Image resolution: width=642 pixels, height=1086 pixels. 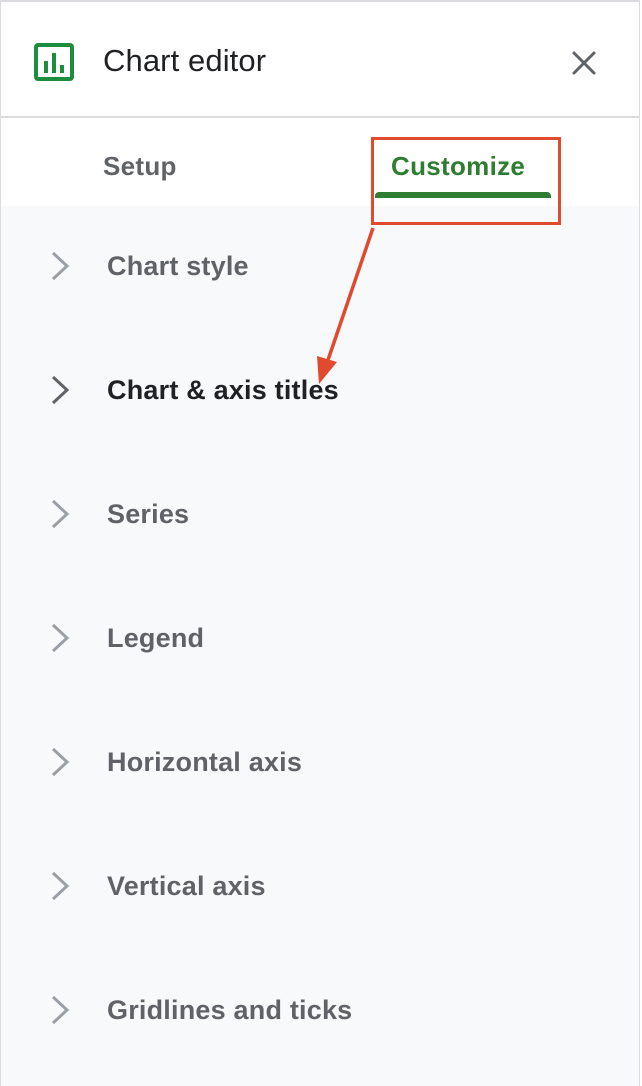 What do you see at coordinates (584, 63) in the screenshot?
I see `close-icon` at bounding box center [584, 63].